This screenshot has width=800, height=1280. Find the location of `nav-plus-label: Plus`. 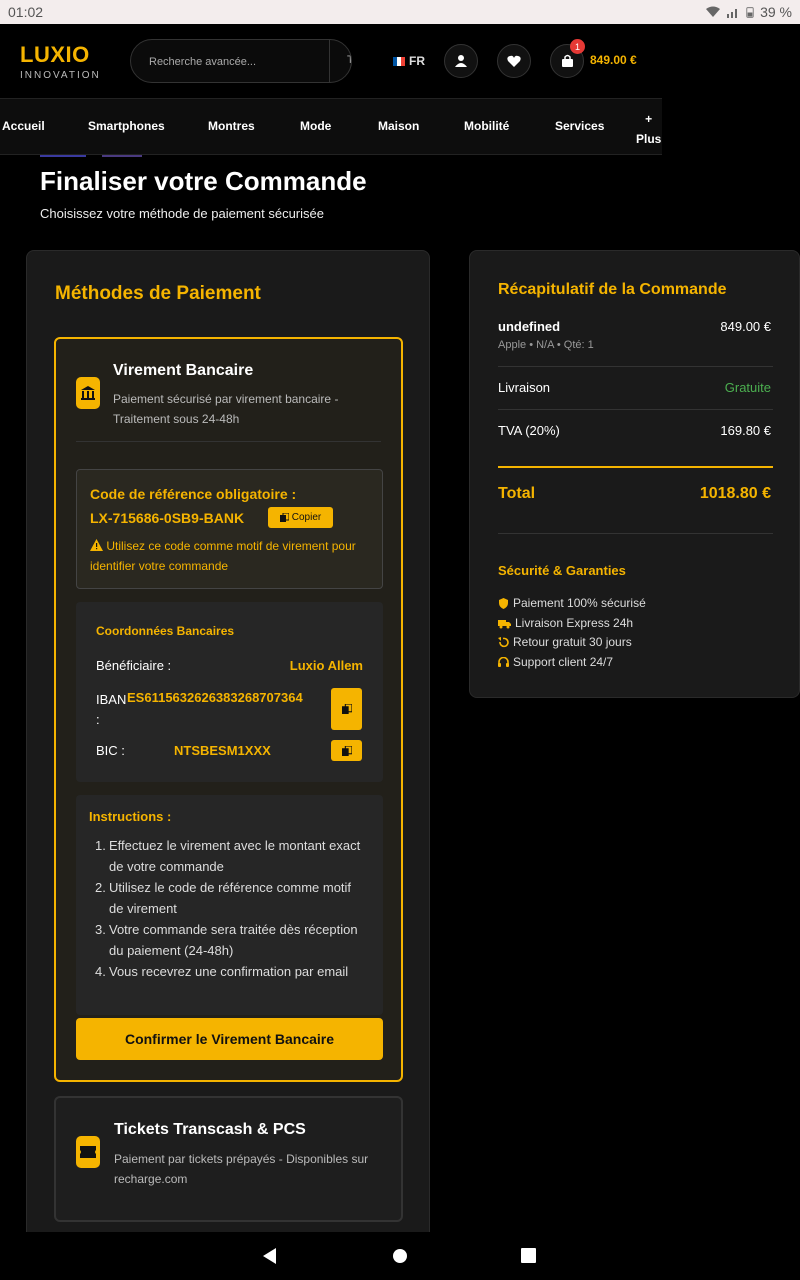

nav-plus-label: Plus is located at coordinates (649, 139).